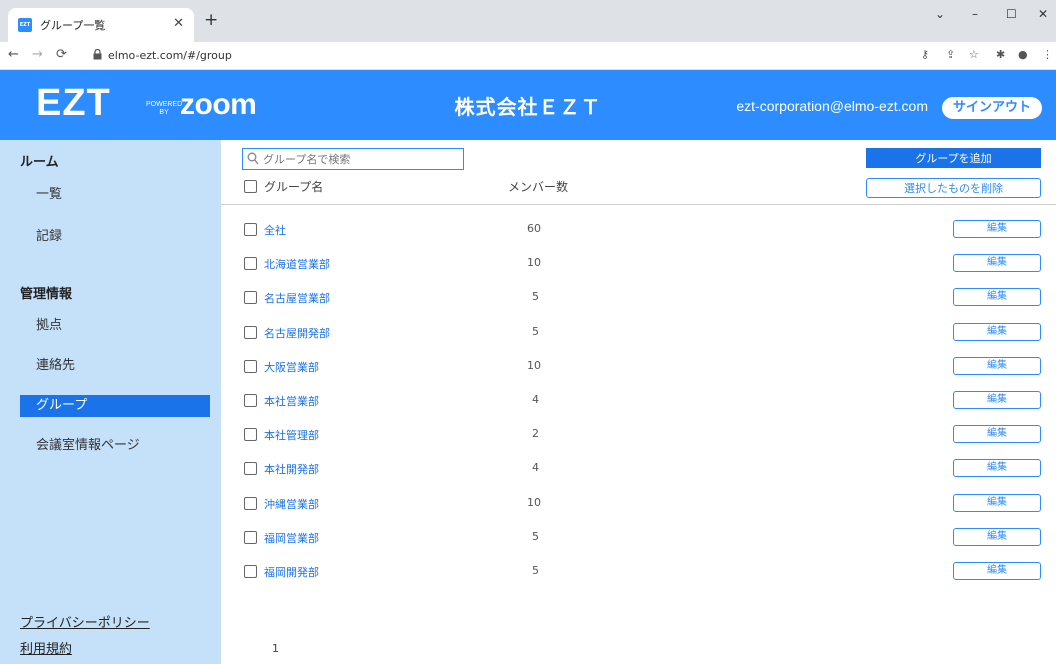  What do you see at coordinates (73, 25) in the screenshot?
I see `tab-title: グループ一覧` at bounding box center [73, 25].